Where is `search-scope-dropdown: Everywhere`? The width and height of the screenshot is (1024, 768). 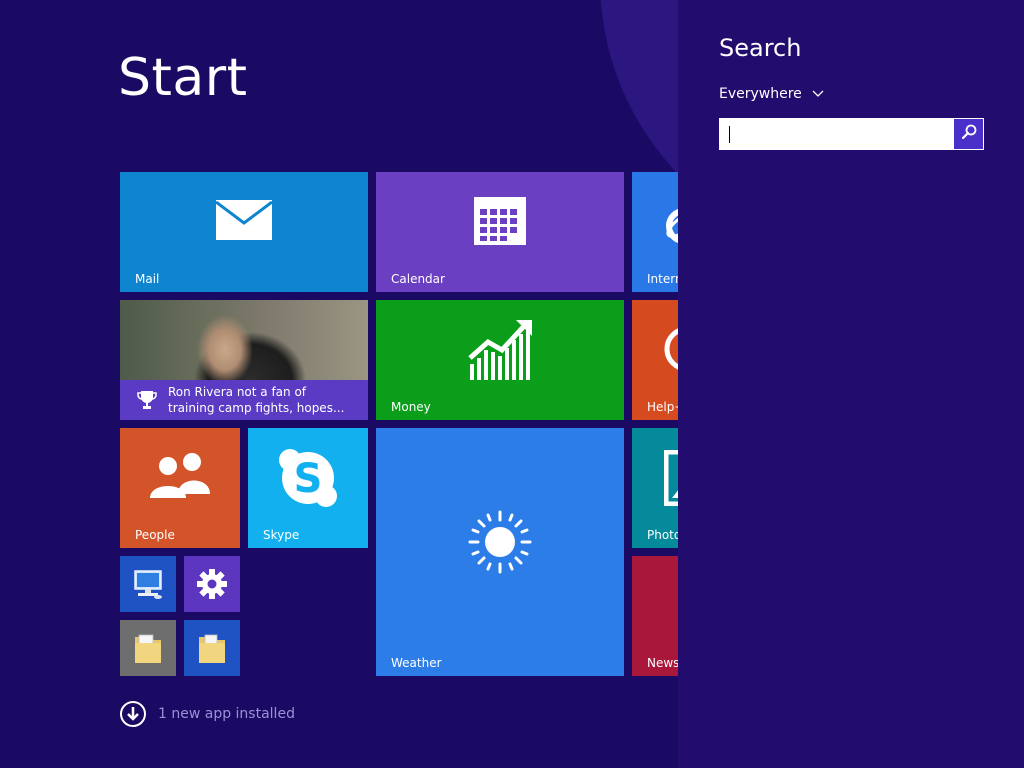 search-scope-dropdown: Everywhere is located at coordinates (771, 94).